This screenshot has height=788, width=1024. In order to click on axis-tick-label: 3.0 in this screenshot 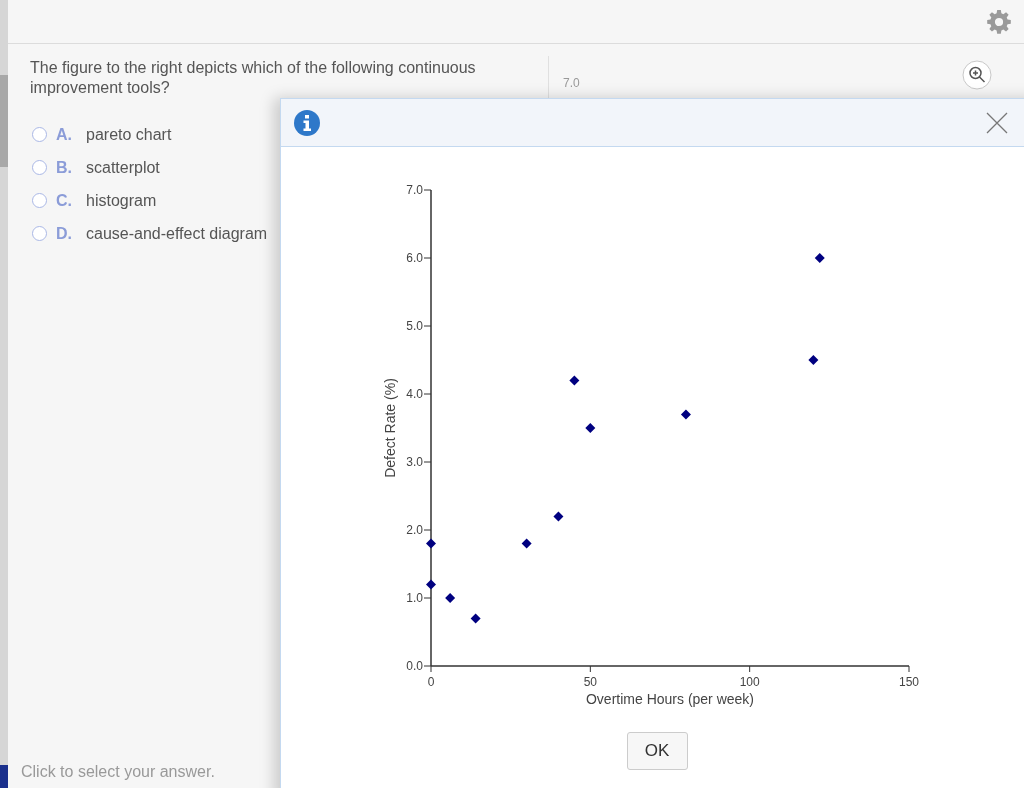, I will do `click(414, 462)`.